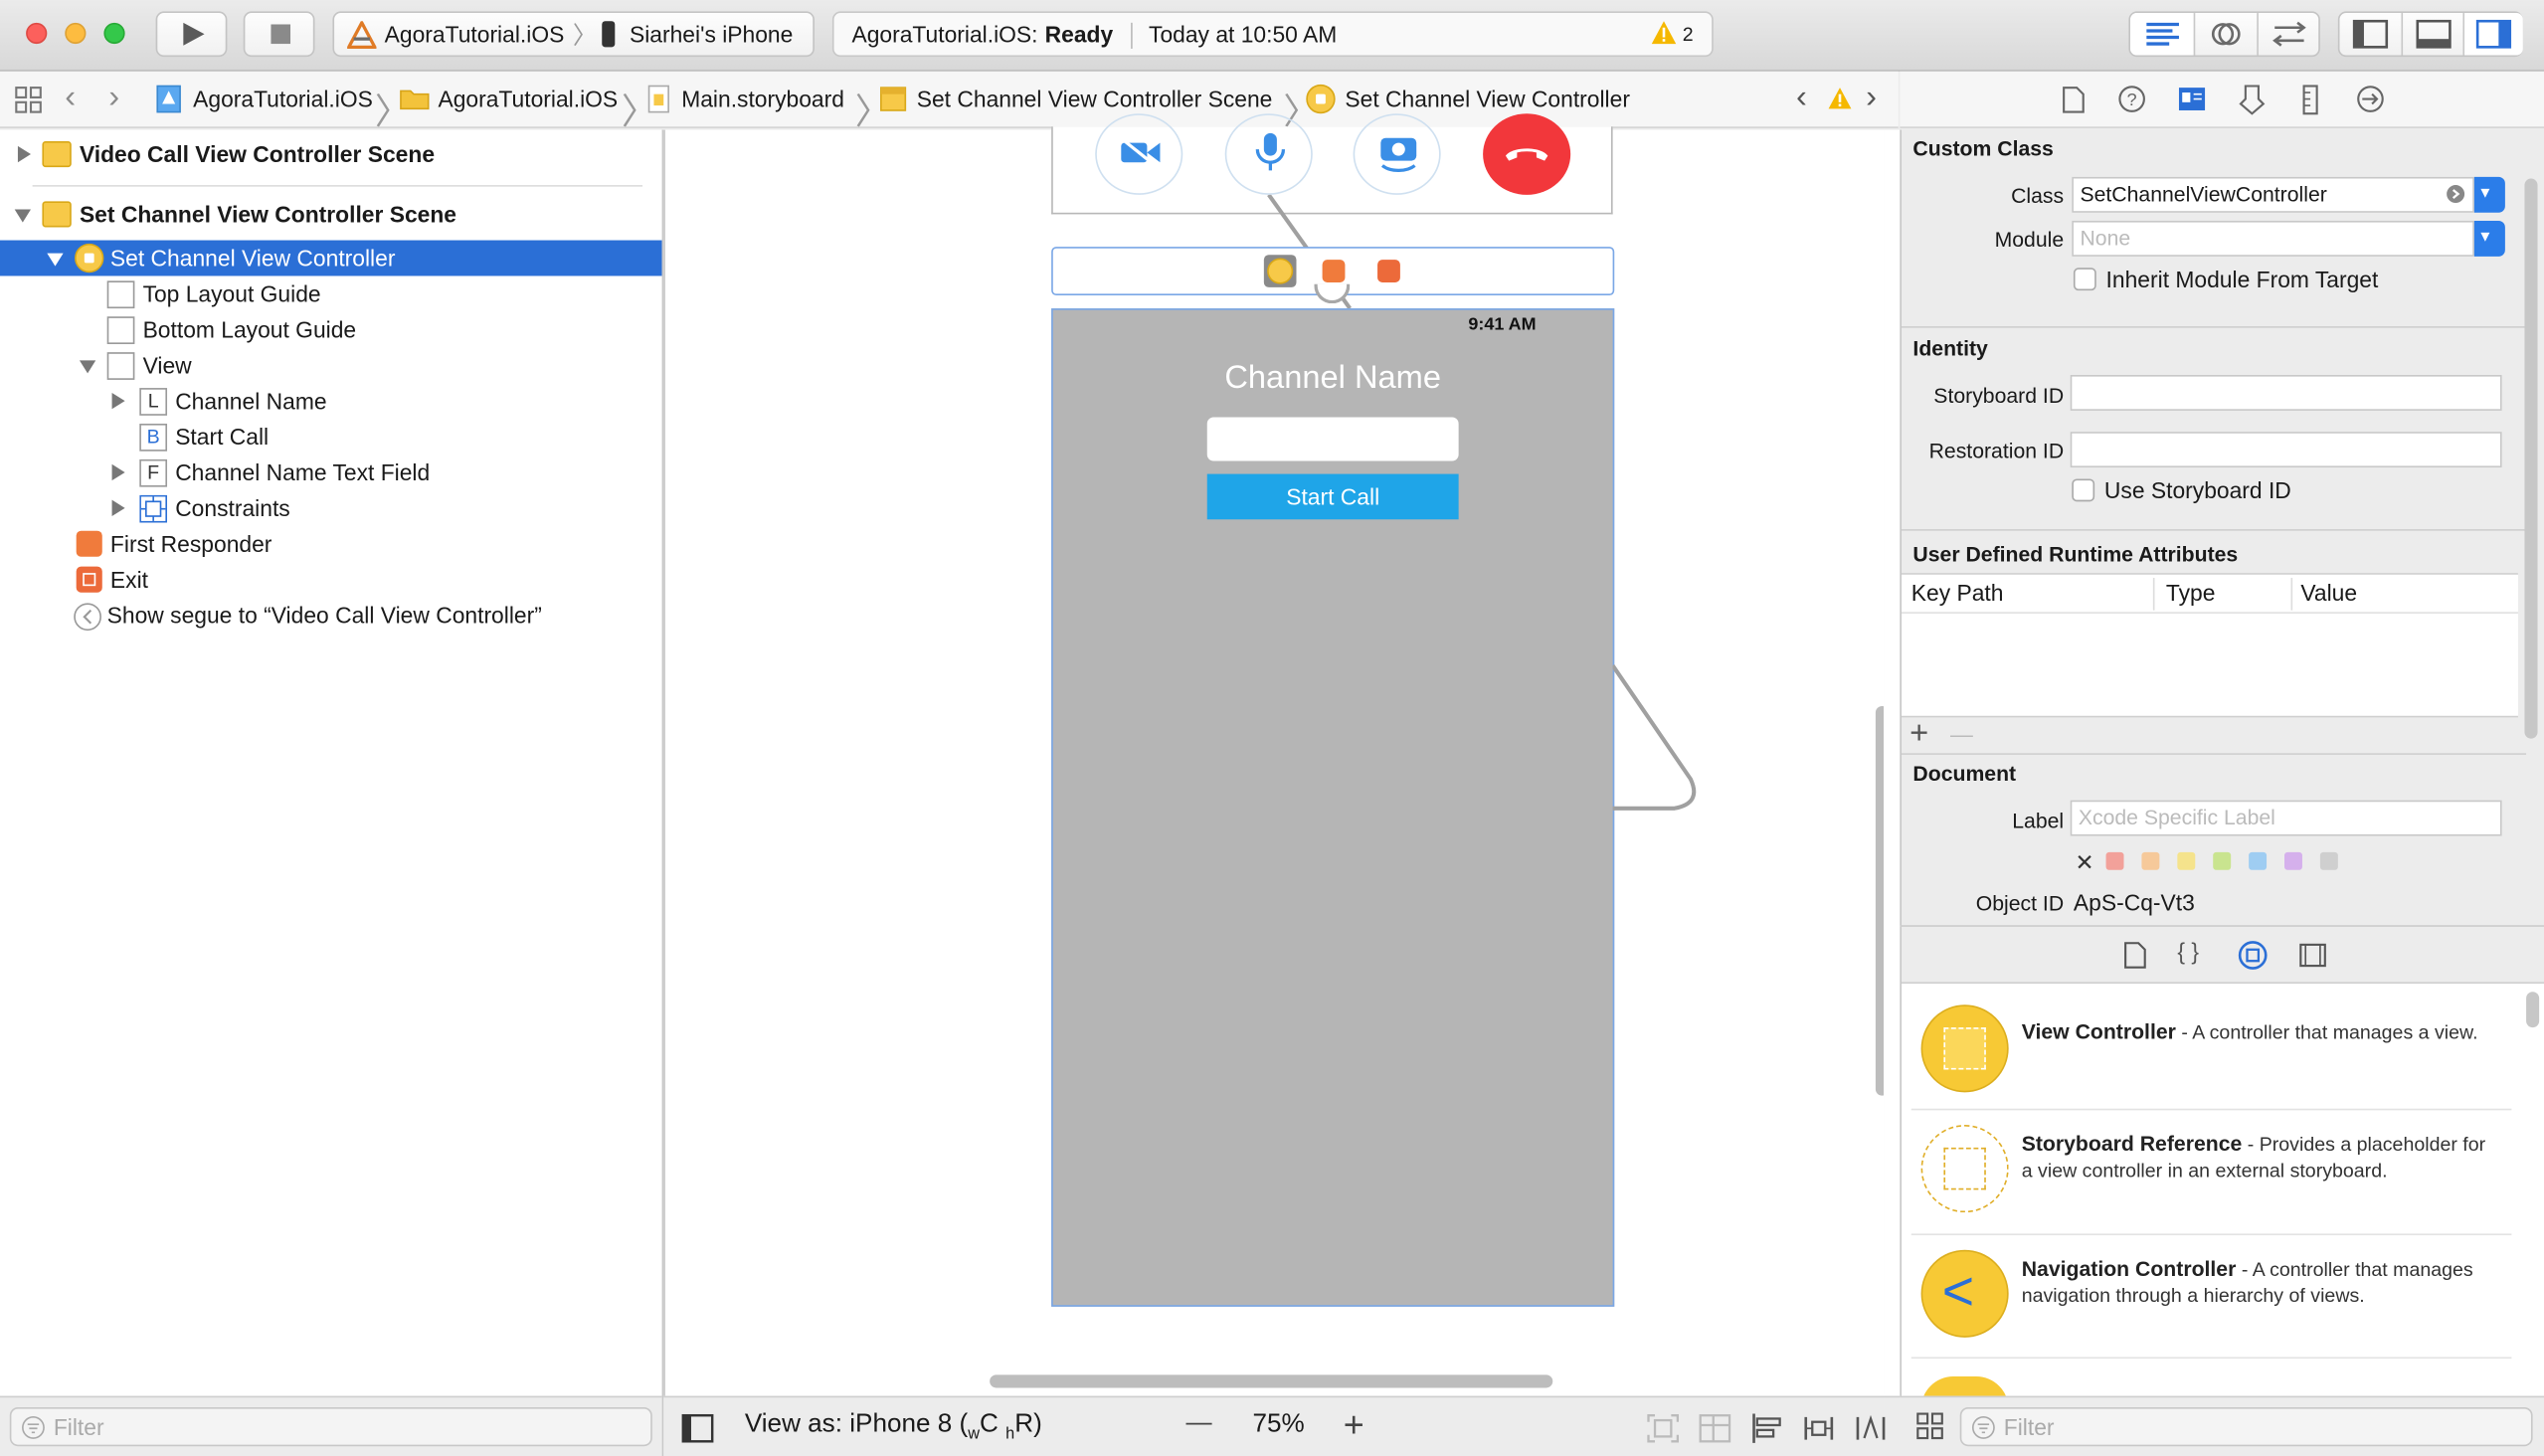 This screenshot has height=1456, width=2544. What do you see at coordinates (2135, 956) in the screenshot?
I see `file-template-library-icon` at bounding box center [2135, 956].